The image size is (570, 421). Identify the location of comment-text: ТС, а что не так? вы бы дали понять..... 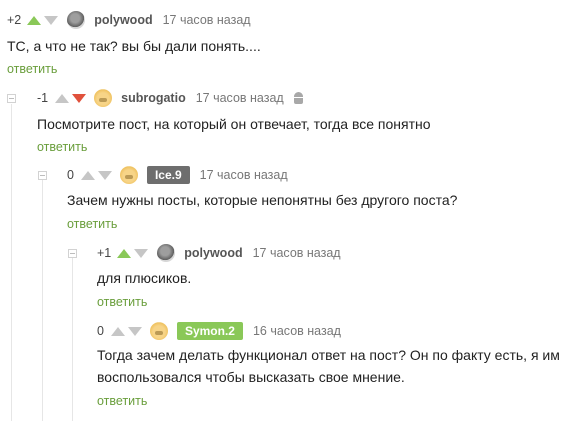
(134, 46).